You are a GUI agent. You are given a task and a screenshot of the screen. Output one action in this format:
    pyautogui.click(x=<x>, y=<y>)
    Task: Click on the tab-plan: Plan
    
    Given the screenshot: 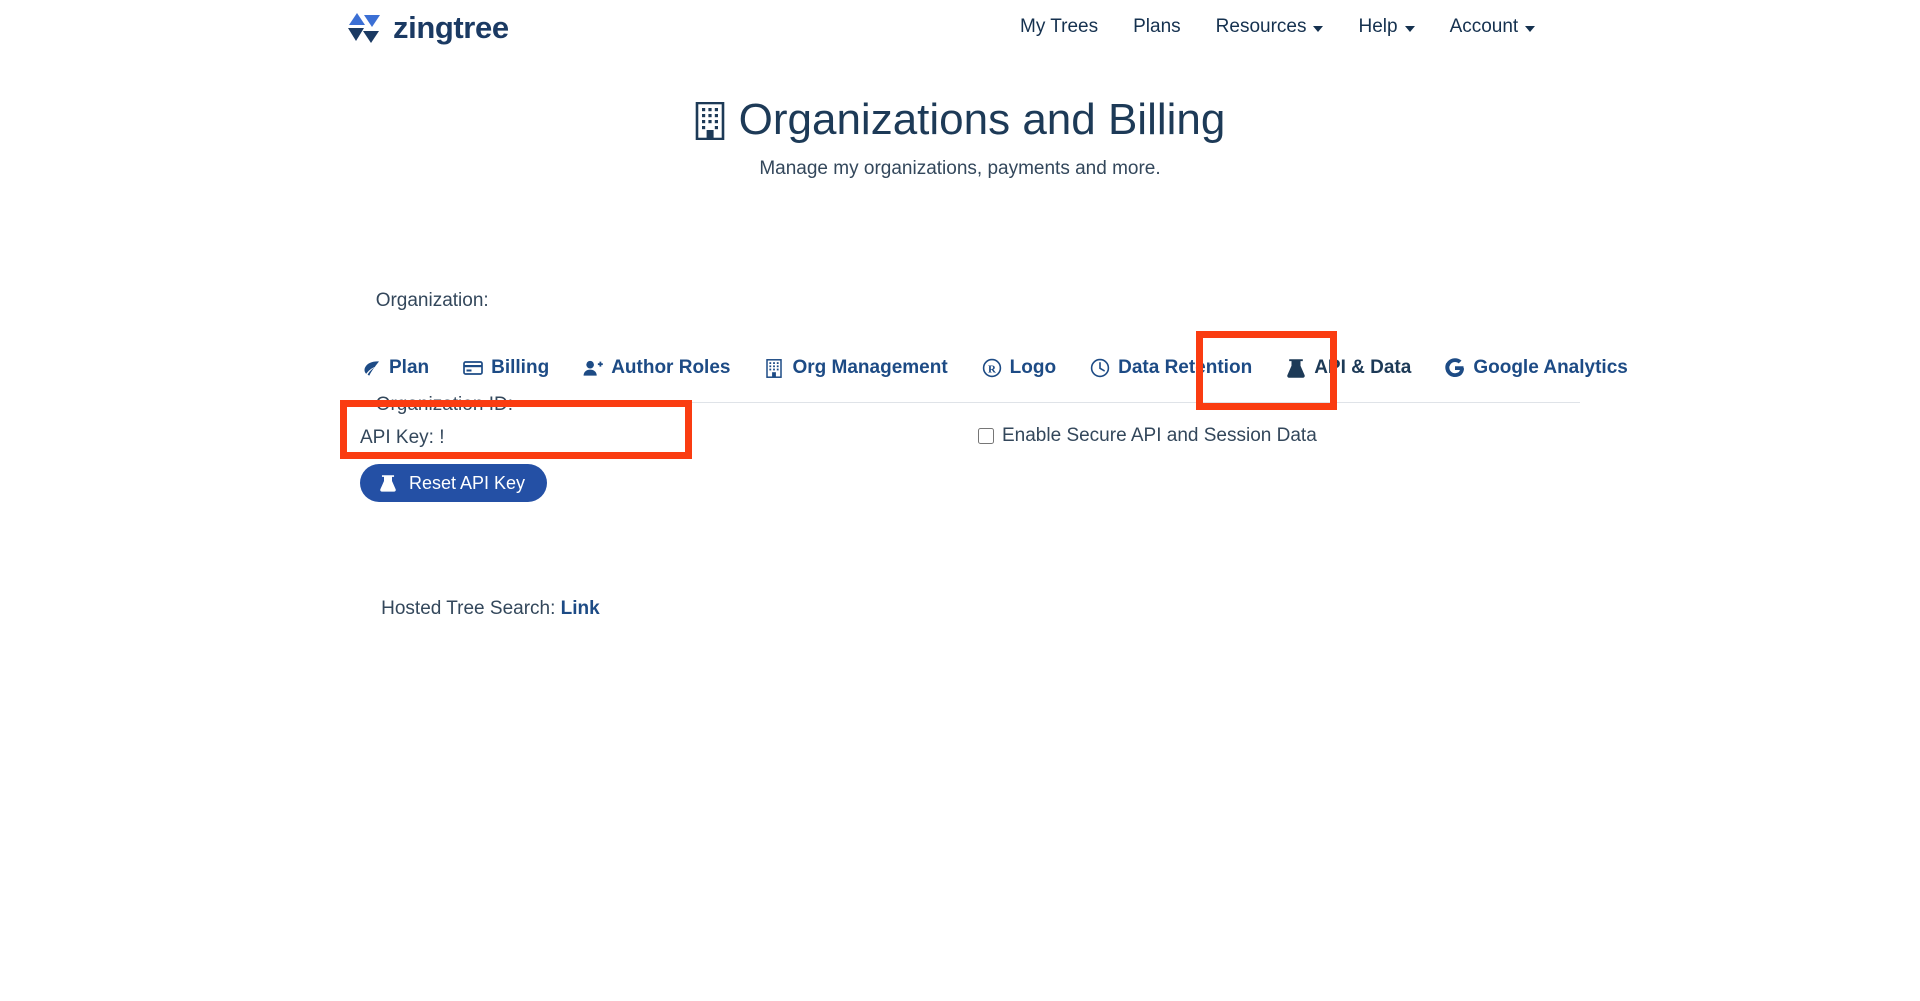 What is the action you would take?
    pyautogui.click(x=395, y=373)
    